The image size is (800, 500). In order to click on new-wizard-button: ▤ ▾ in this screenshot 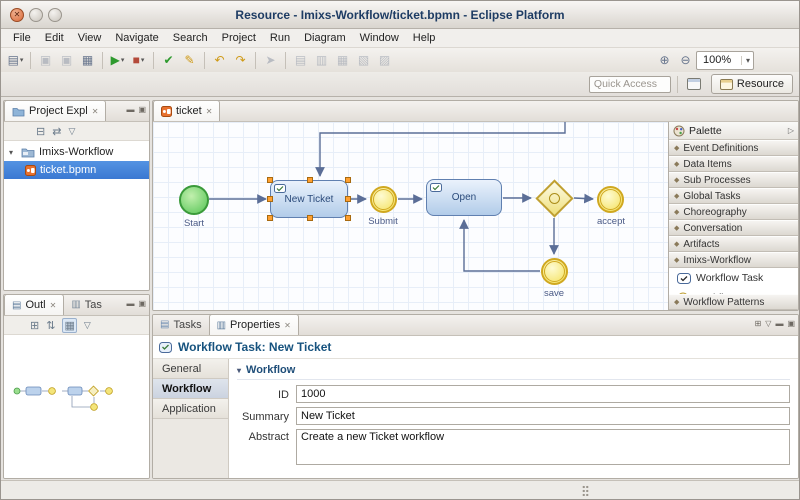, I will do `click(15, 60)`.